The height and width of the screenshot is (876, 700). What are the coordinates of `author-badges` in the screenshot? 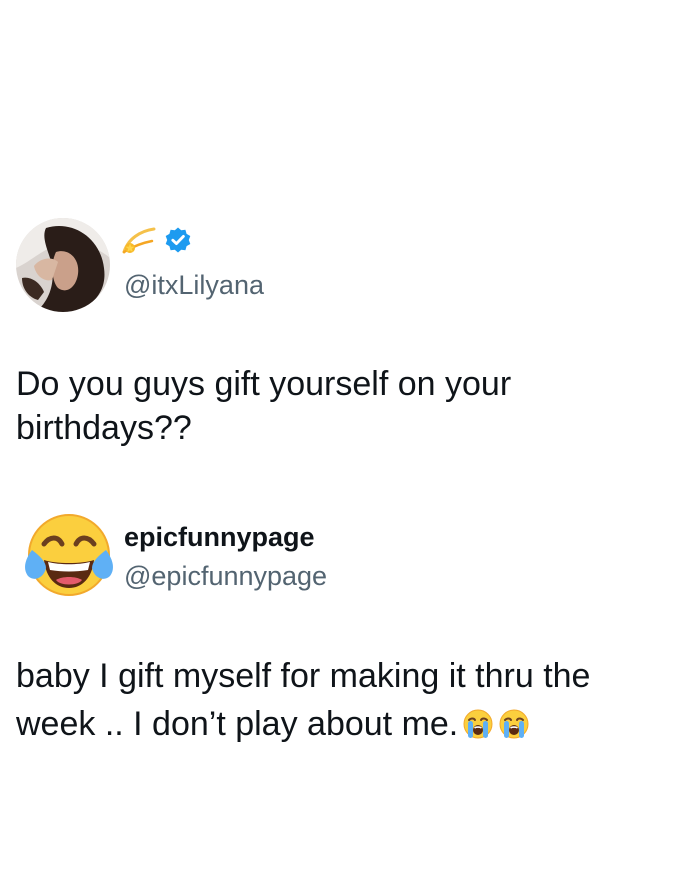 It's located at (157, 242).